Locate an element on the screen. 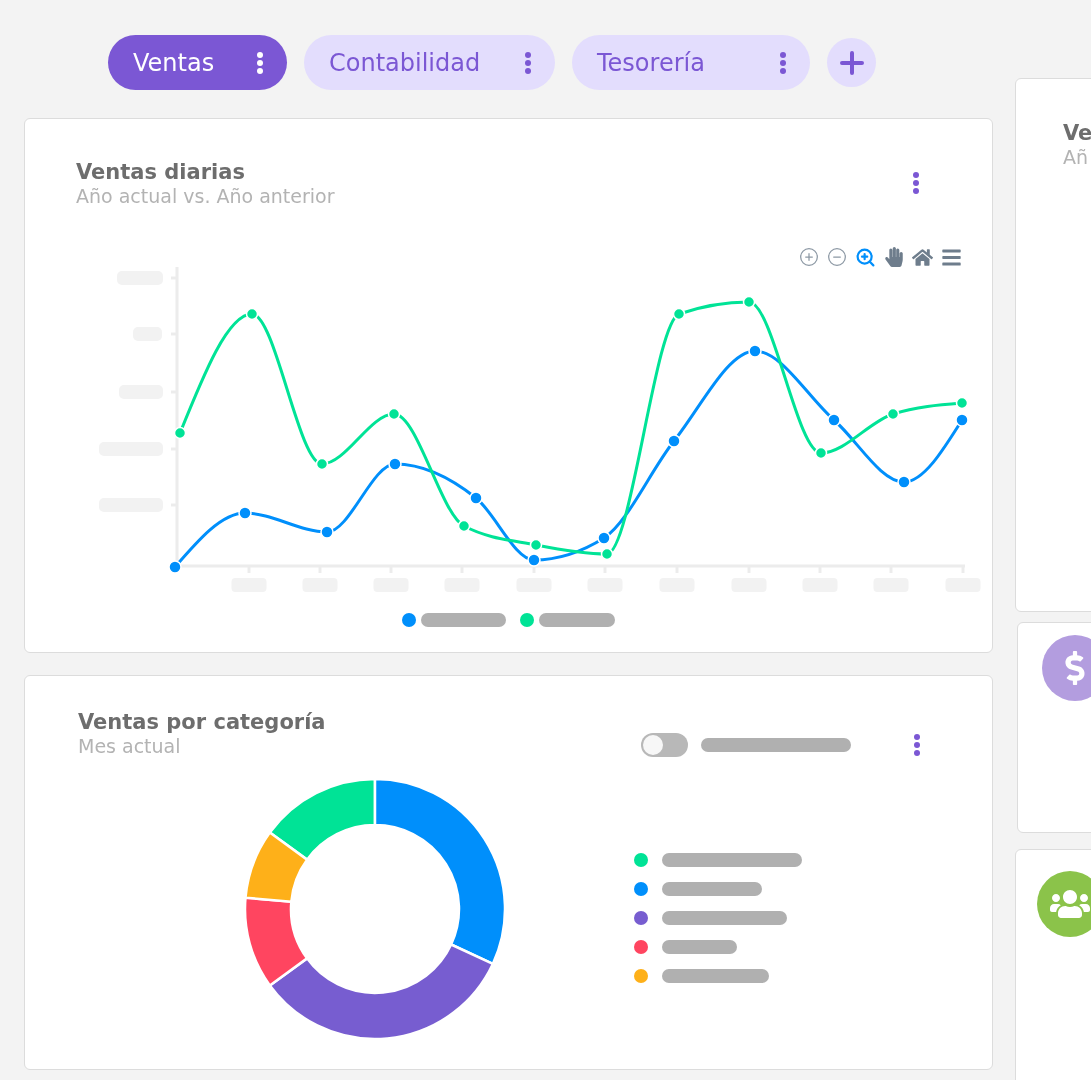 The height and width of the screenshot is (1080, 1091). add-tab-button is located at coordinates (851, 62).